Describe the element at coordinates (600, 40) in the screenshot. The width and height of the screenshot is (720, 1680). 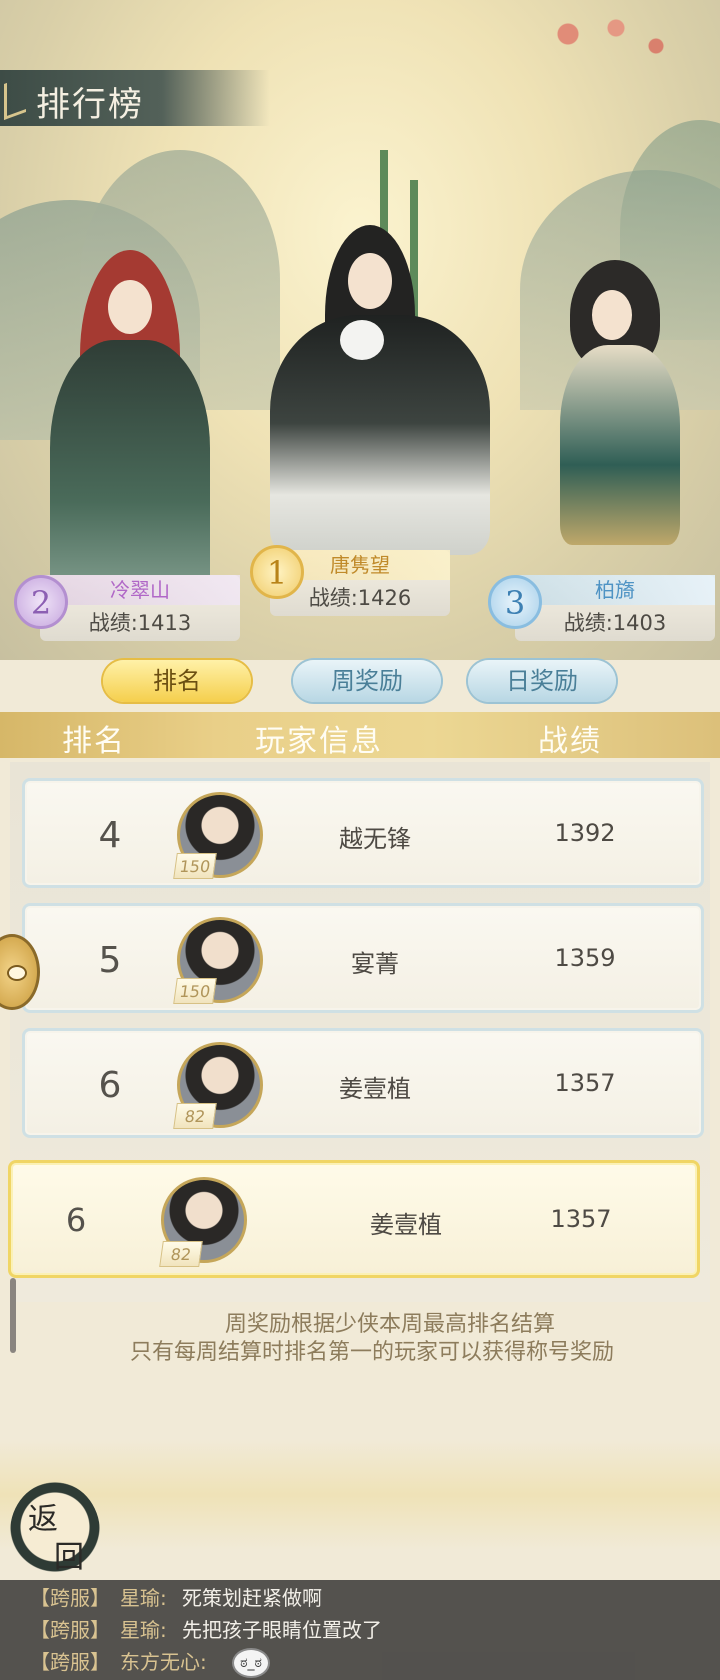
I see `falling-leaves` at that location.